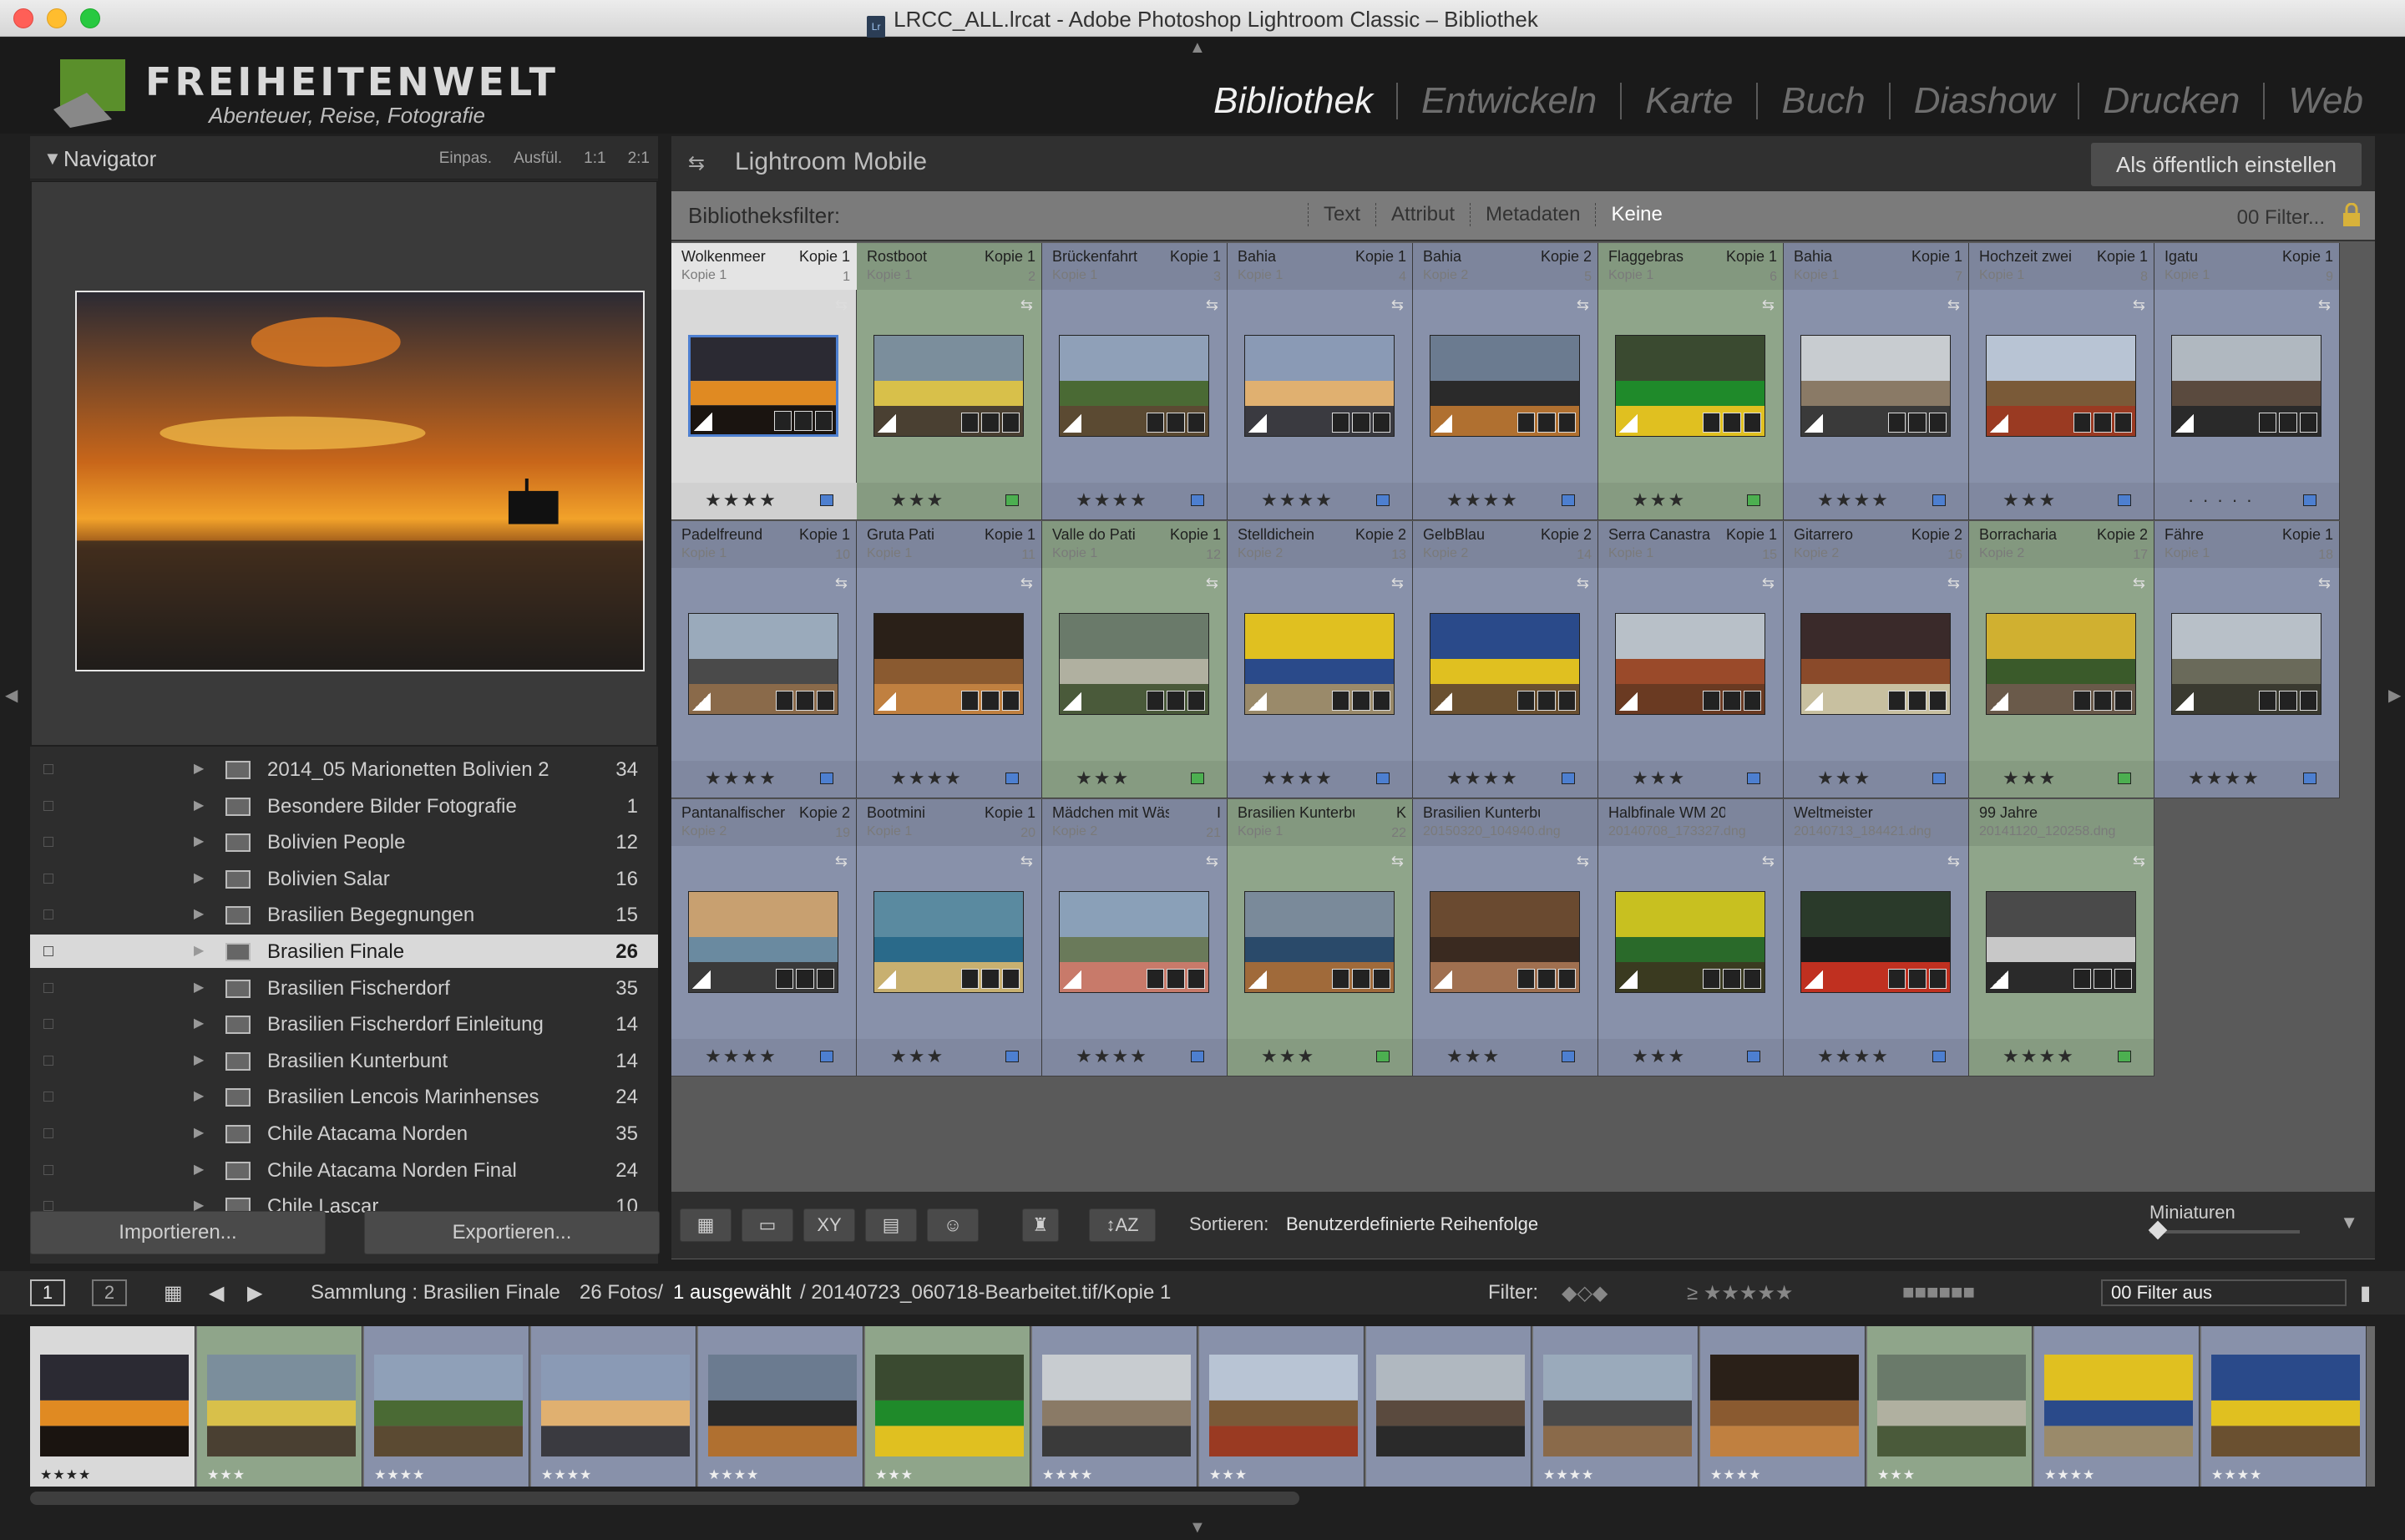  What do you see at coordinates (344, 158) in the screenshot?
I see `navigator-header: ▼ Navigator Einpas. Ausfül. 1:1 2:1` at bounding box center [344, 158].